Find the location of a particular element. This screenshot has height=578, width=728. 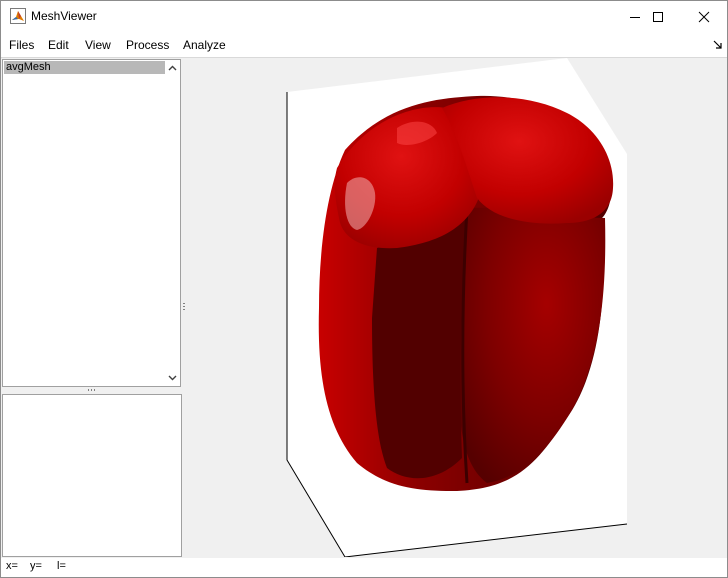

status-bar: x= y= l= is located at coordinates (364, 567).